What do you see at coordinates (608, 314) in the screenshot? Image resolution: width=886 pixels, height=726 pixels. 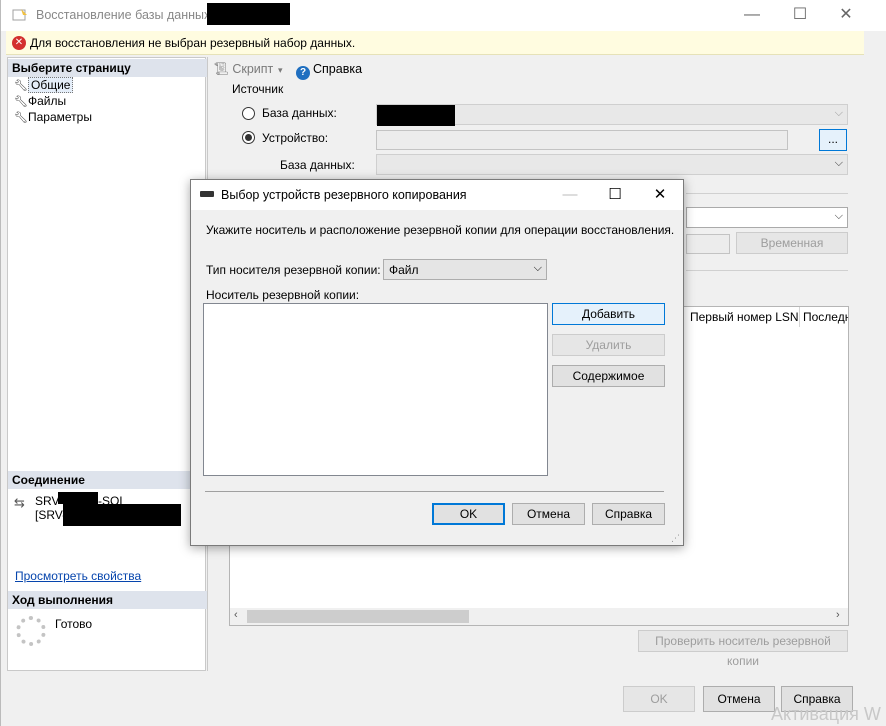 I see `add-media-button: Добавить` at bounding box center [608, 314].